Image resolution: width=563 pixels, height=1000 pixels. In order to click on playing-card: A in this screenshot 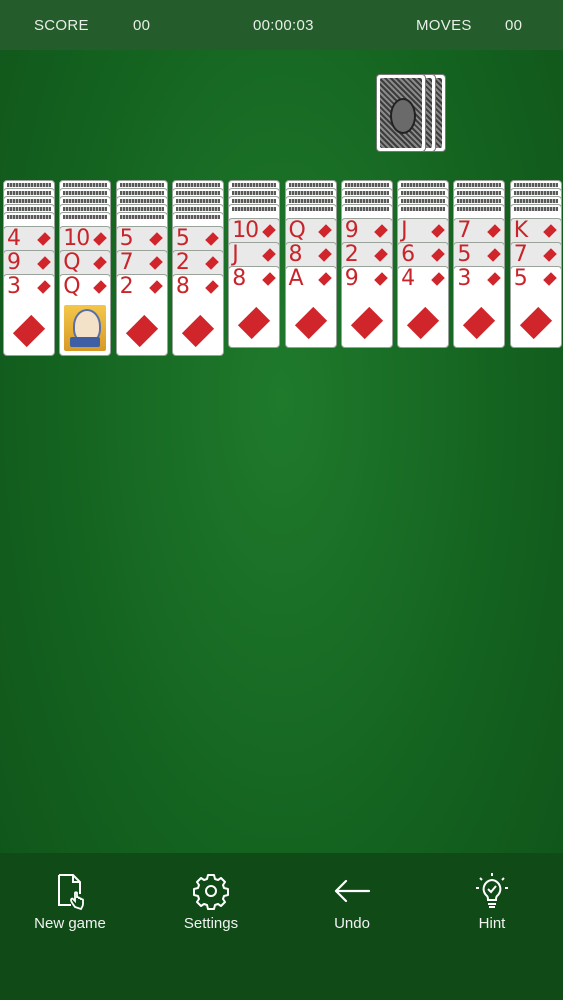, I will do `click(310, 307)`.